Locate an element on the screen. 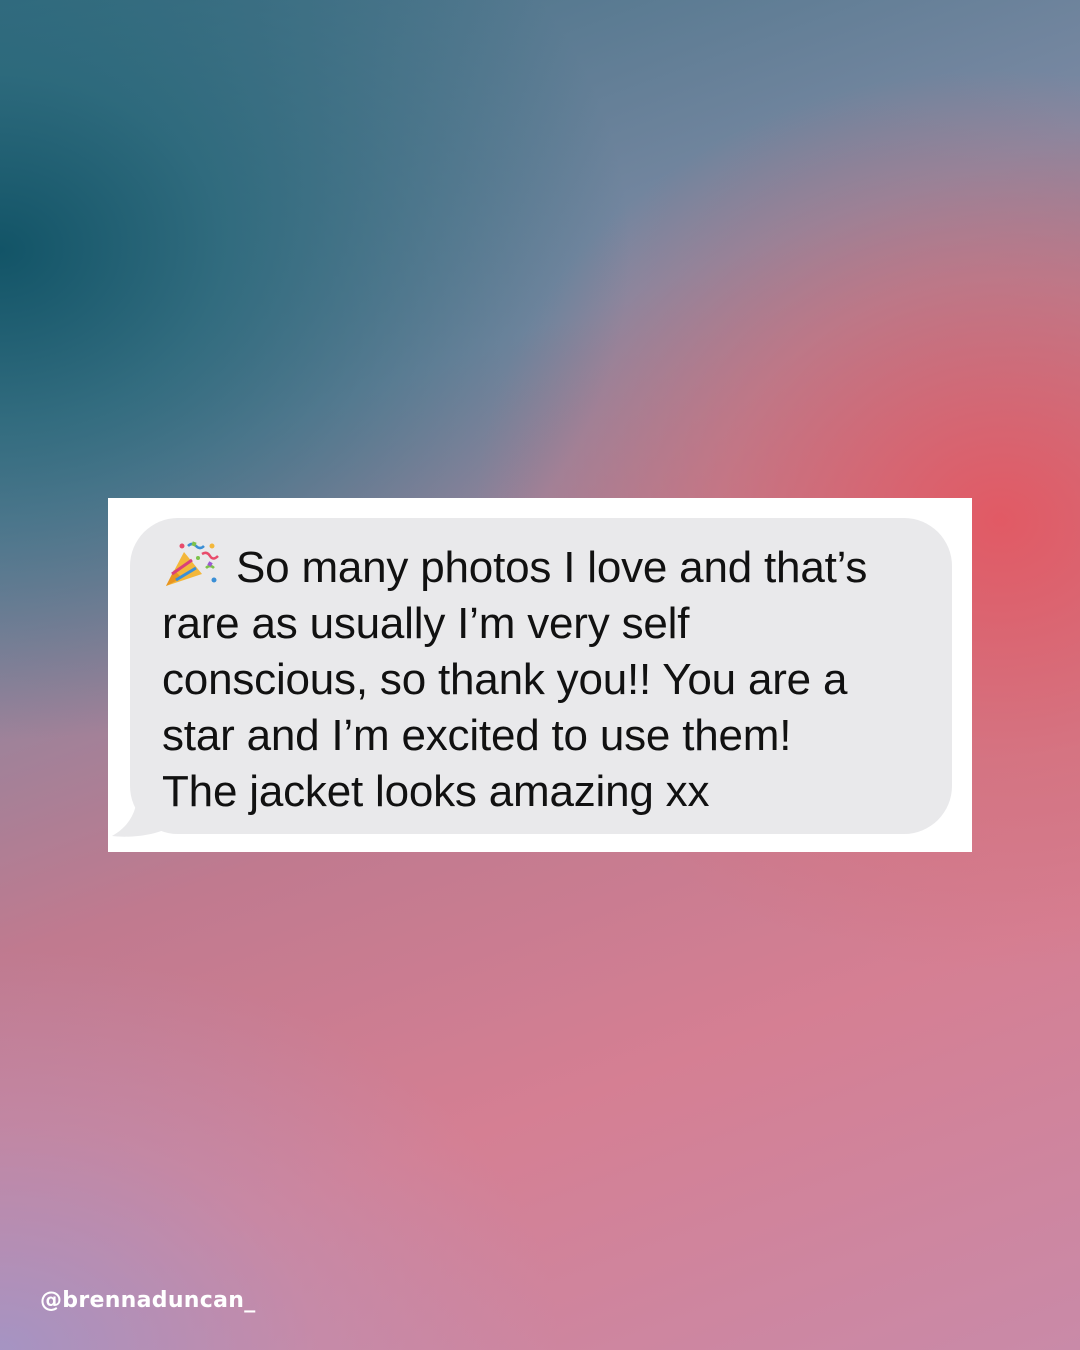 This screenshot has width=1080, height=1350. message-line-2: rare as usually I’m very self is located at coordinates (426, 623).